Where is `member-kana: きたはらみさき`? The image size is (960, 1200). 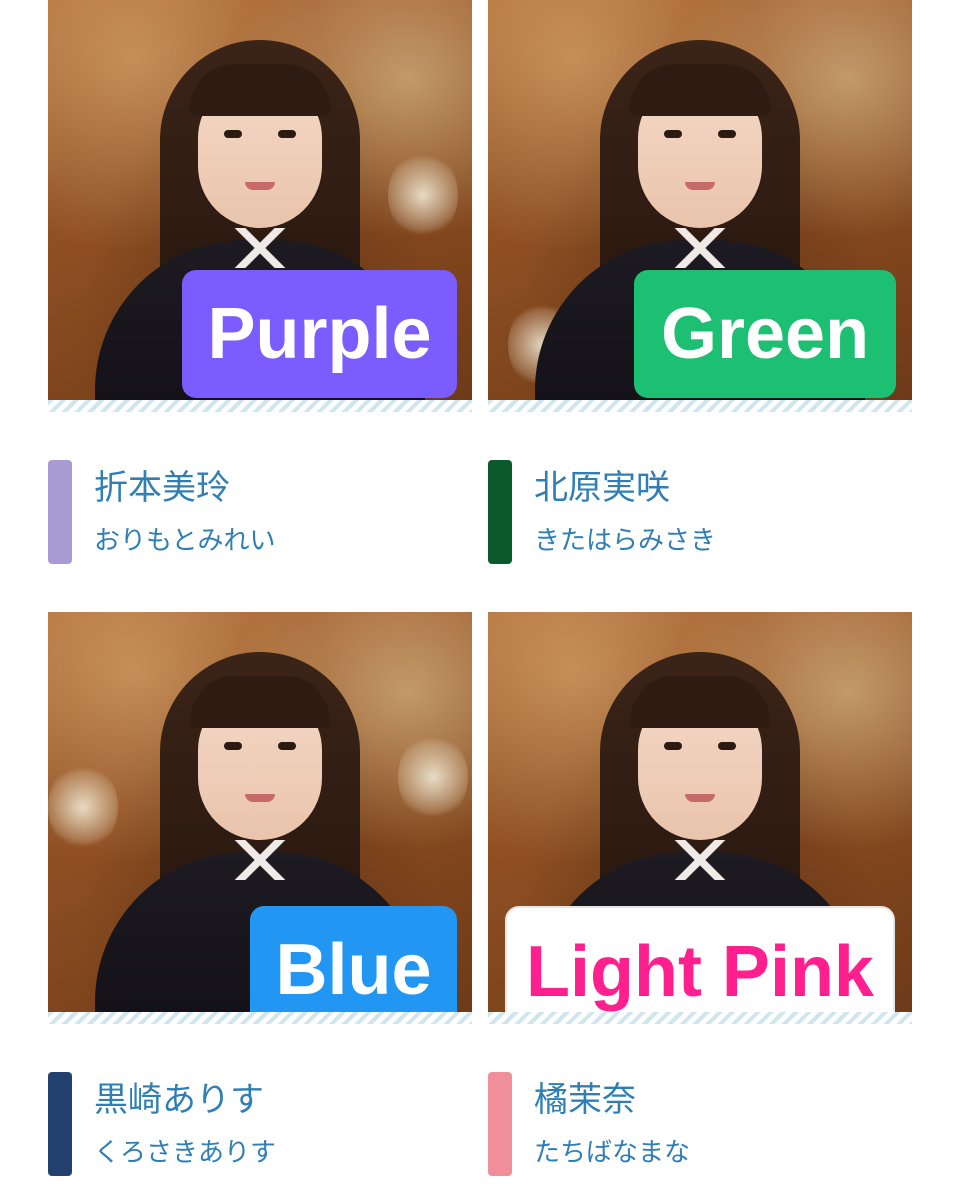 member-kana: きたはらみさき is located at coordinates (625, 541).